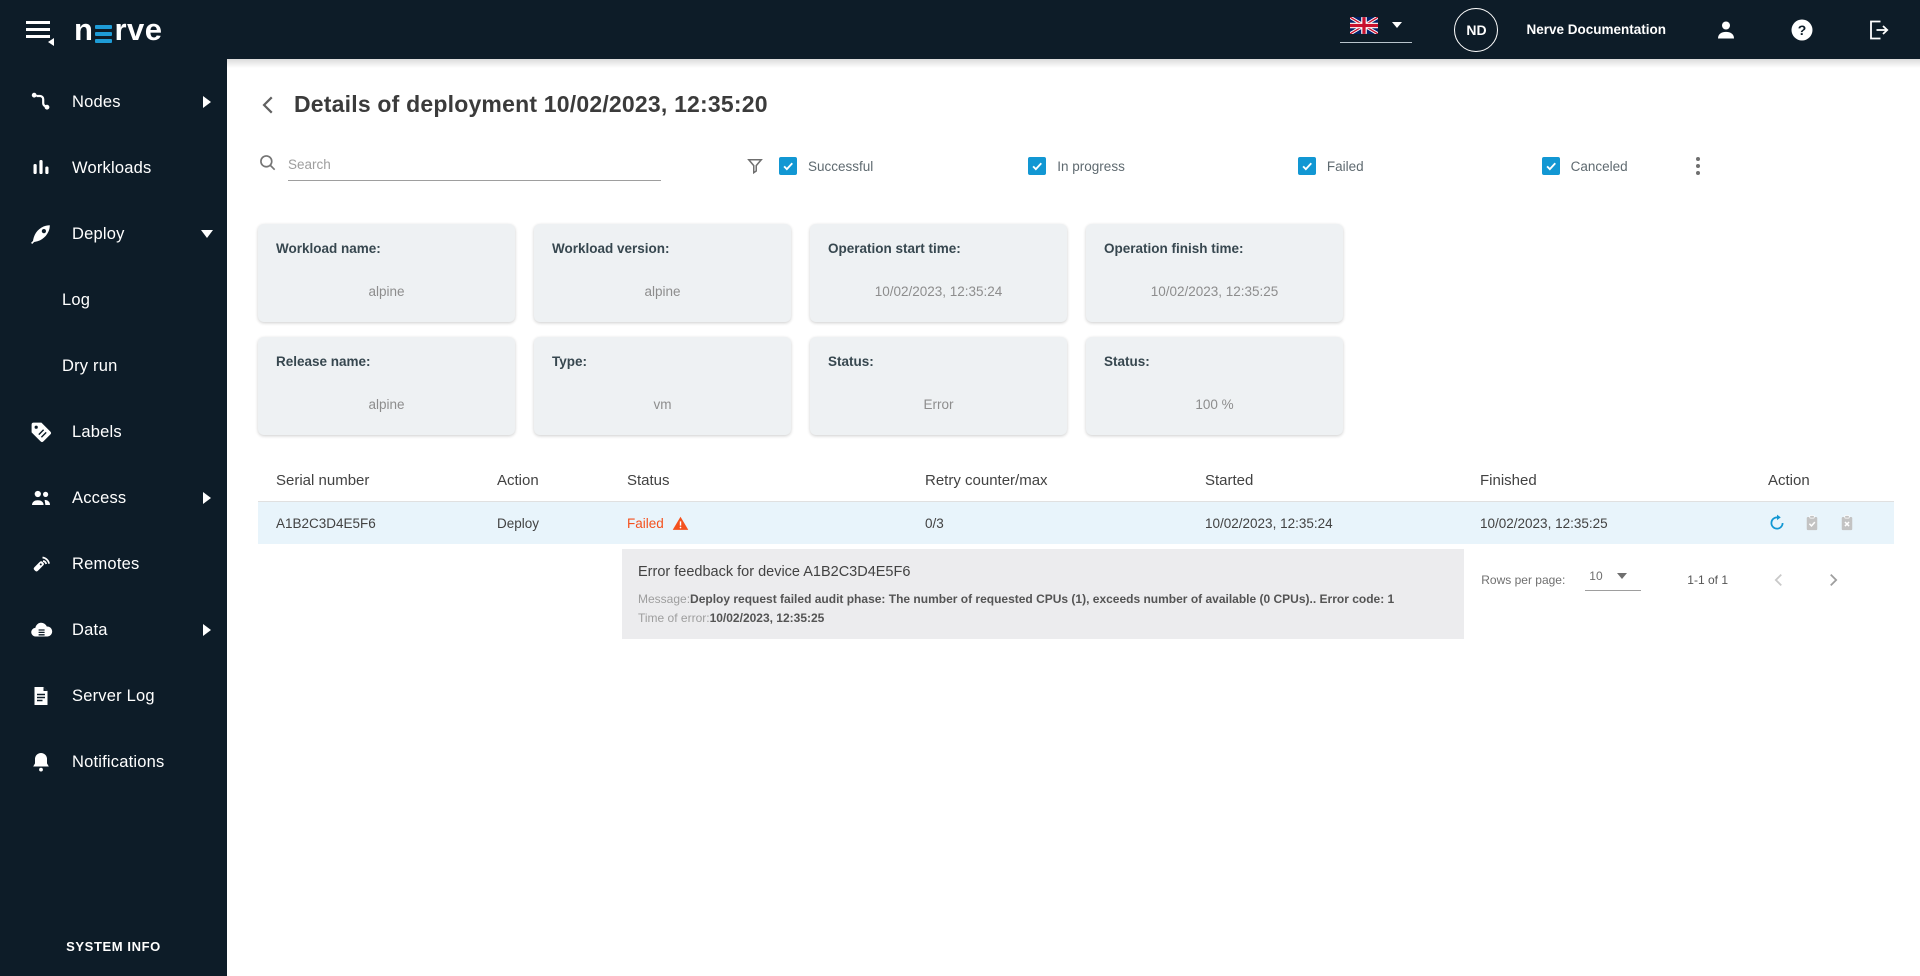  Describe the element at coordinates (326, 523) in the screenshot. I see `cell-serial-number: A1B2C3D4E5F6` at that location.